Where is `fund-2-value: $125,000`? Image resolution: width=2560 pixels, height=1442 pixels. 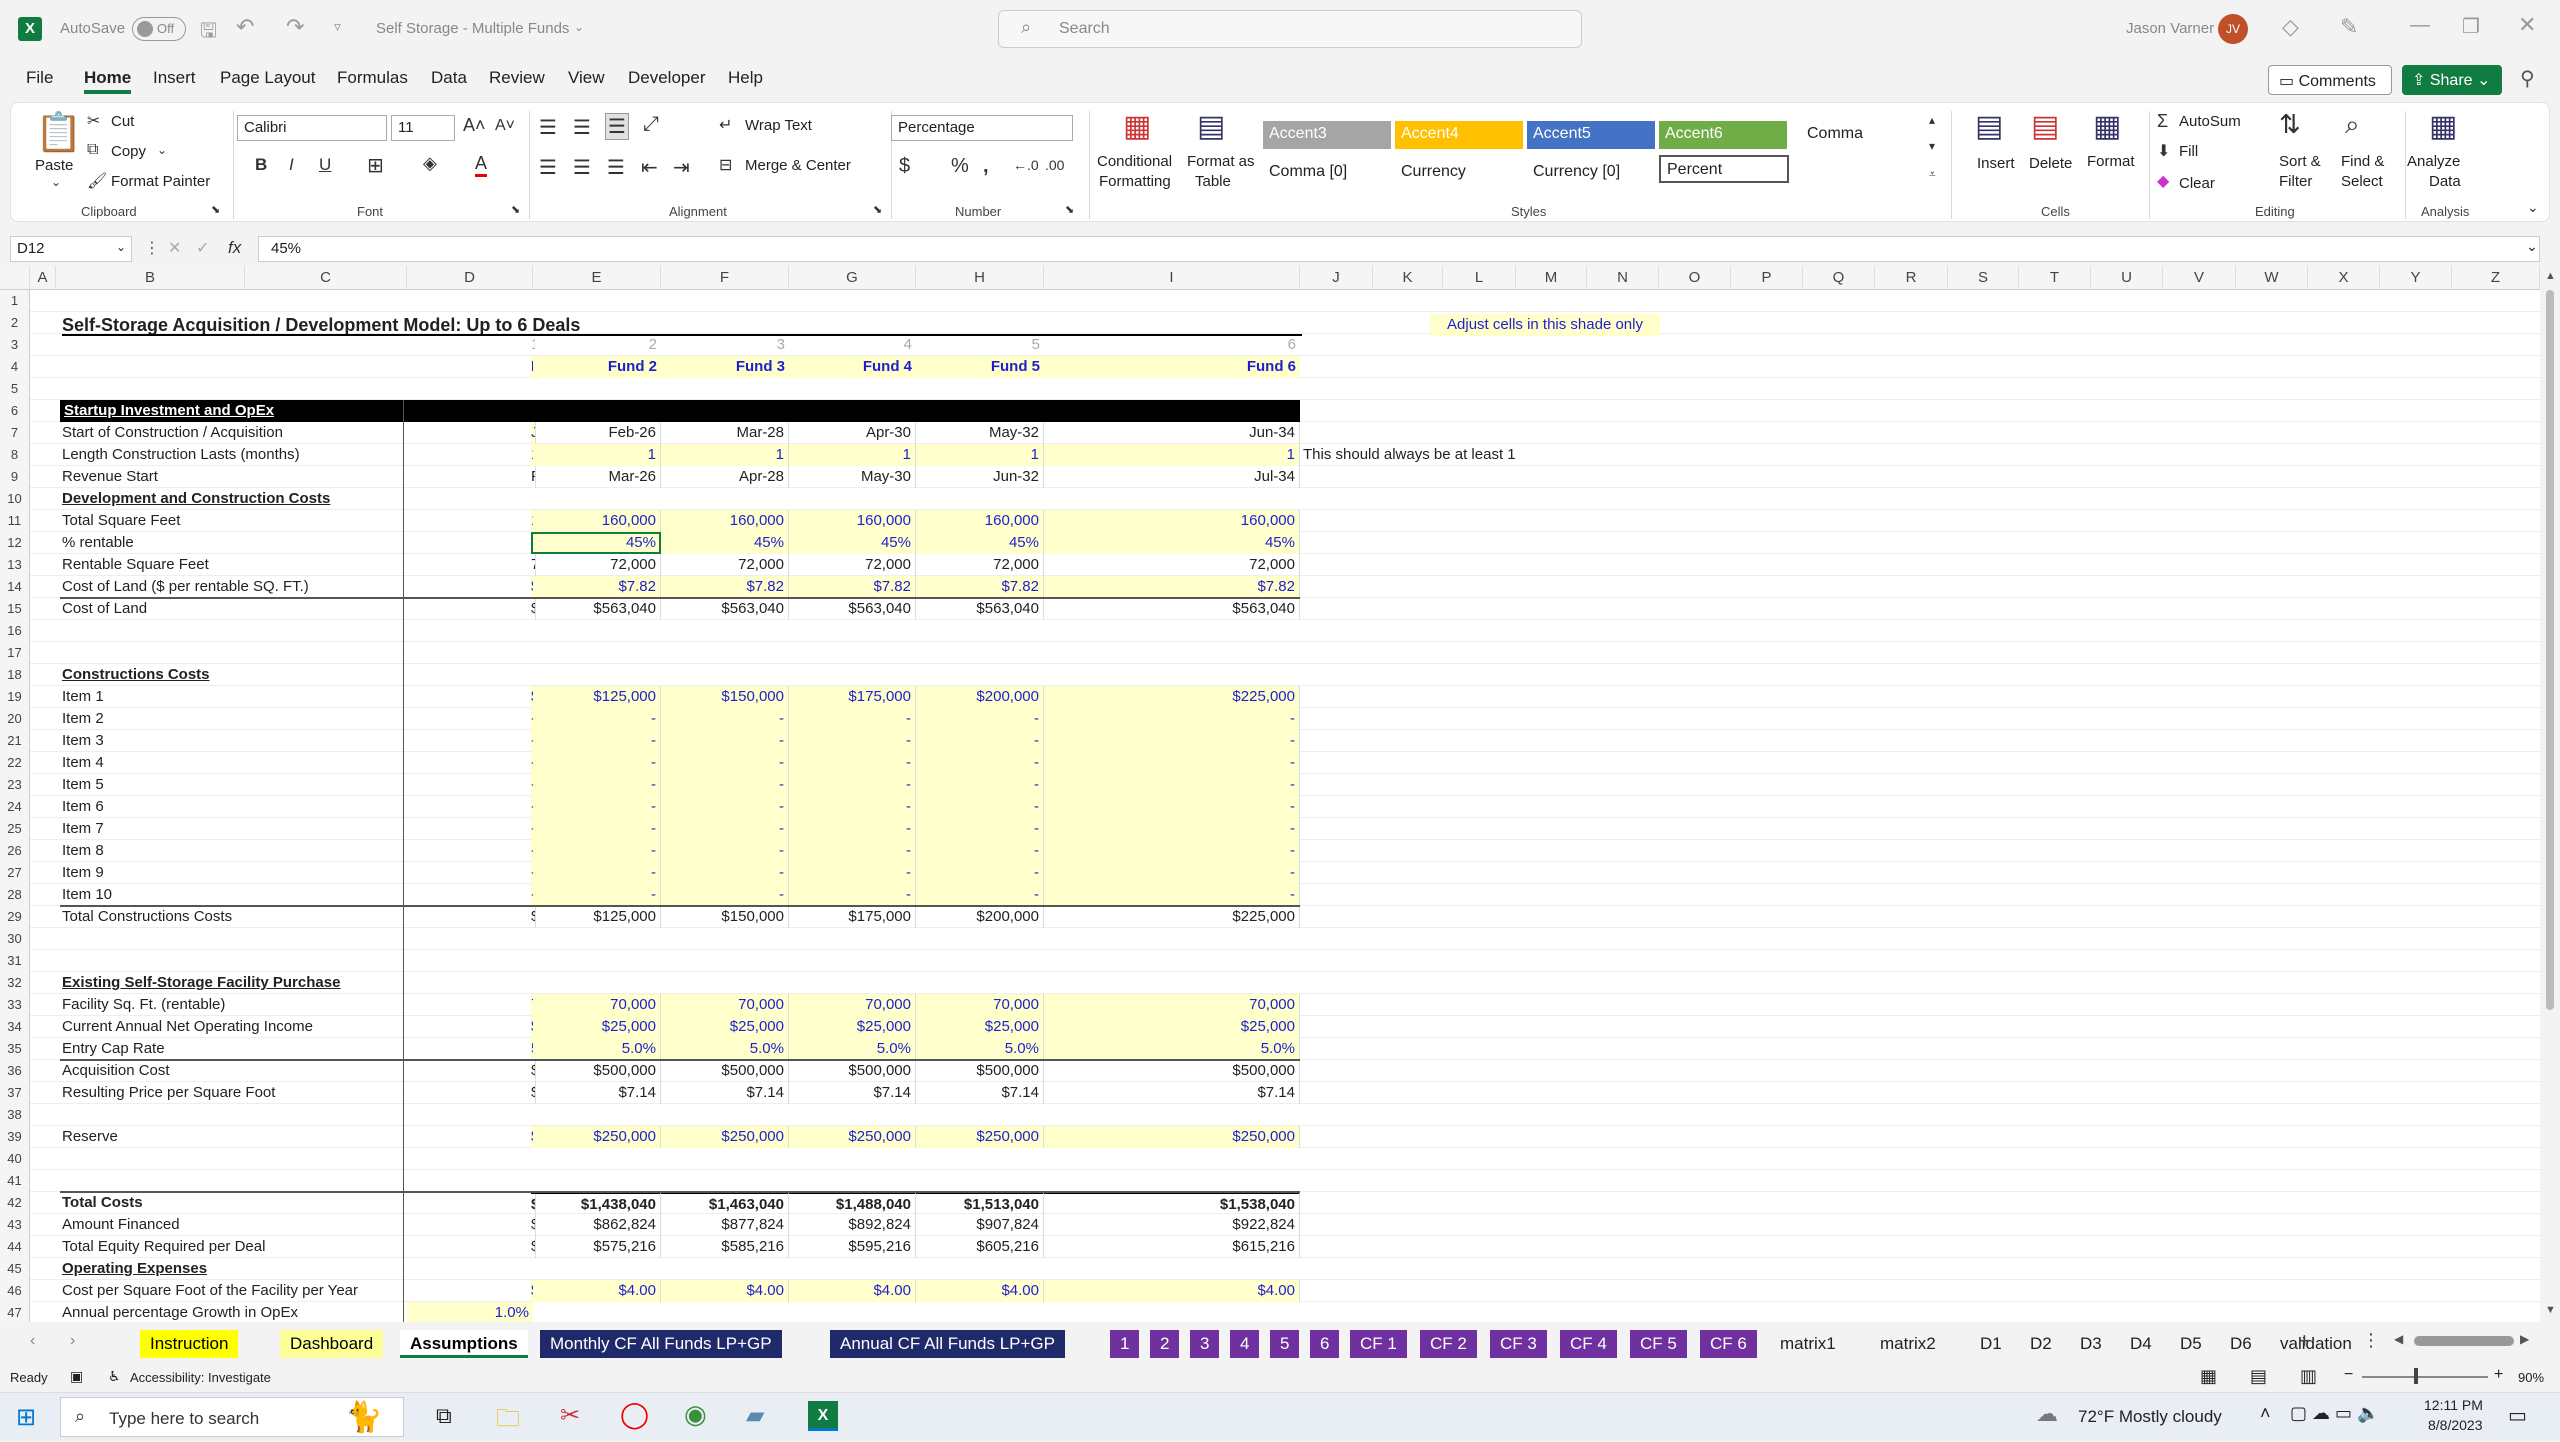
fund-2-value: $125,000 is located at coordinates (597, 917).